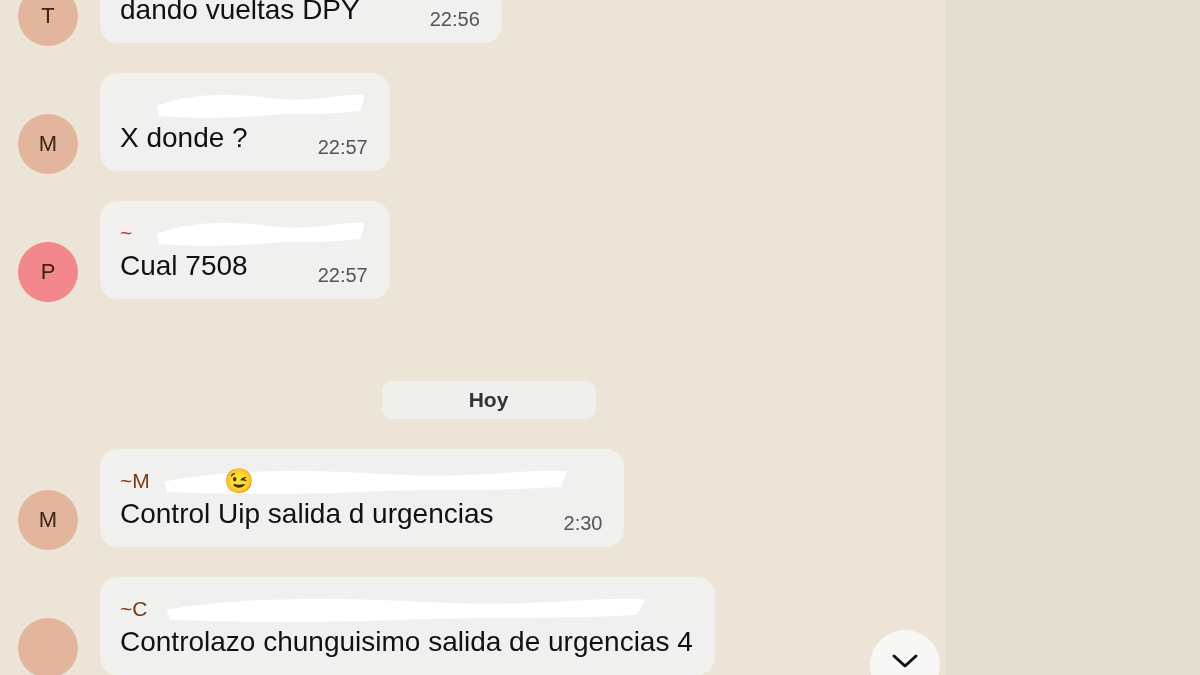  I want to click on avatar: T, so click(48, 23).